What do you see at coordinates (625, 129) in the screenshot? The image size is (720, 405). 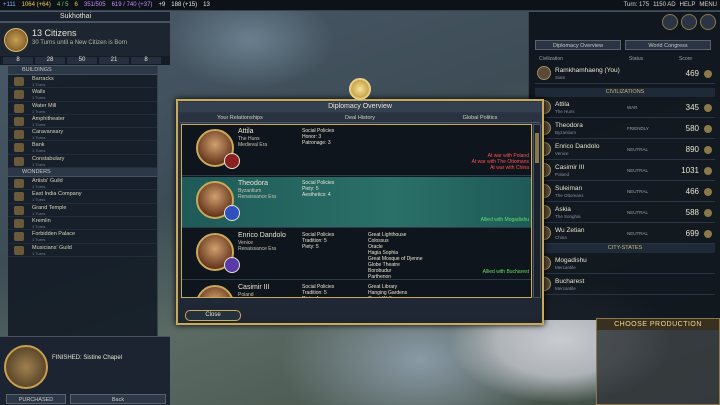 I see `civ-row: Theodora Byzantium FRIENDLY 580` at bounding box center [625, 129].